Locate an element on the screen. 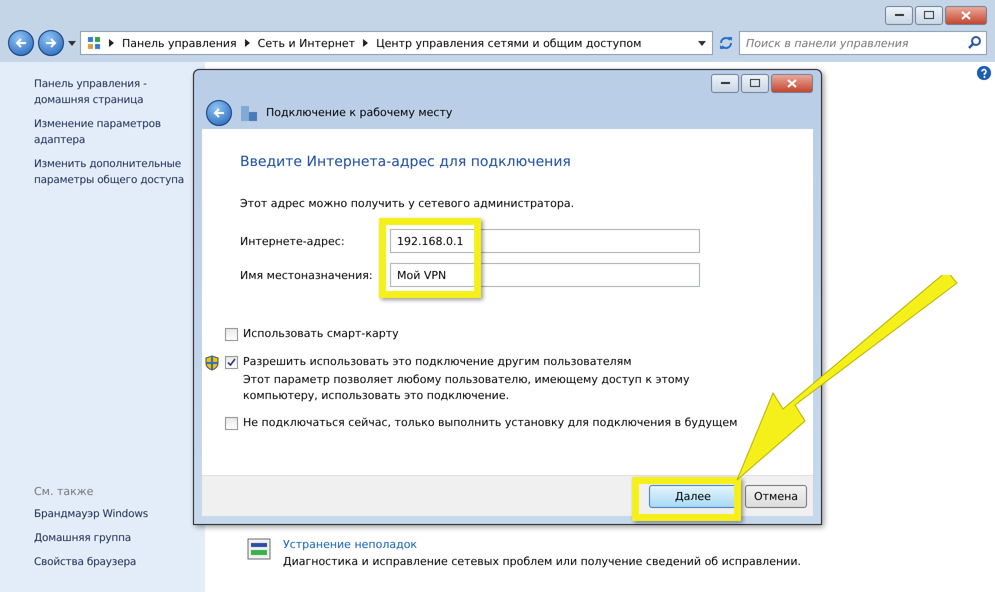 Image resolution: width=995 pixels, height=592 pixels. sidebar-link: Домашняя группа is located at coordinates (119, 538).